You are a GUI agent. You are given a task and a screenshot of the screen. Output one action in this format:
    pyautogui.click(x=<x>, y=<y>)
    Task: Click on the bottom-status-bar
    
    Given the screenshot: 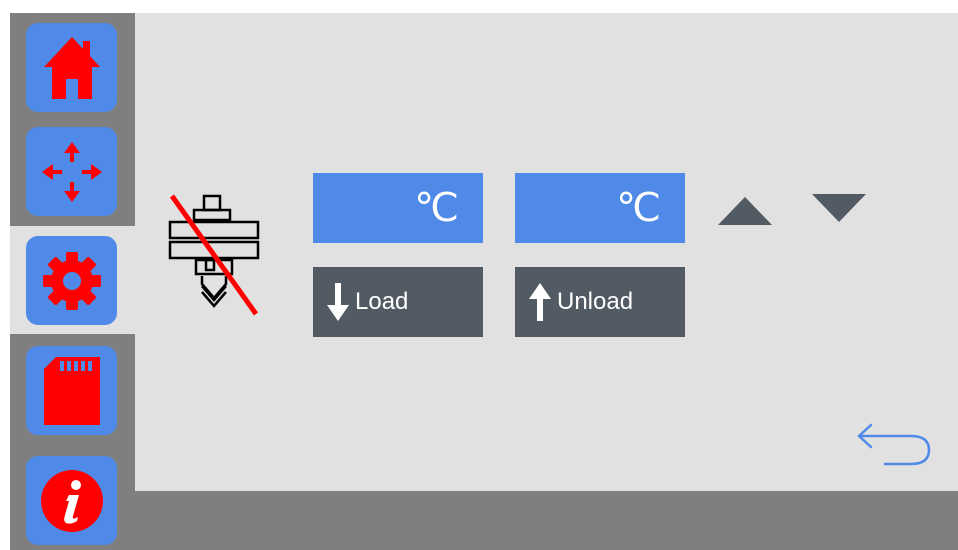 What is the action you would take?
    pyautogui.click(x=546, y=520)
    